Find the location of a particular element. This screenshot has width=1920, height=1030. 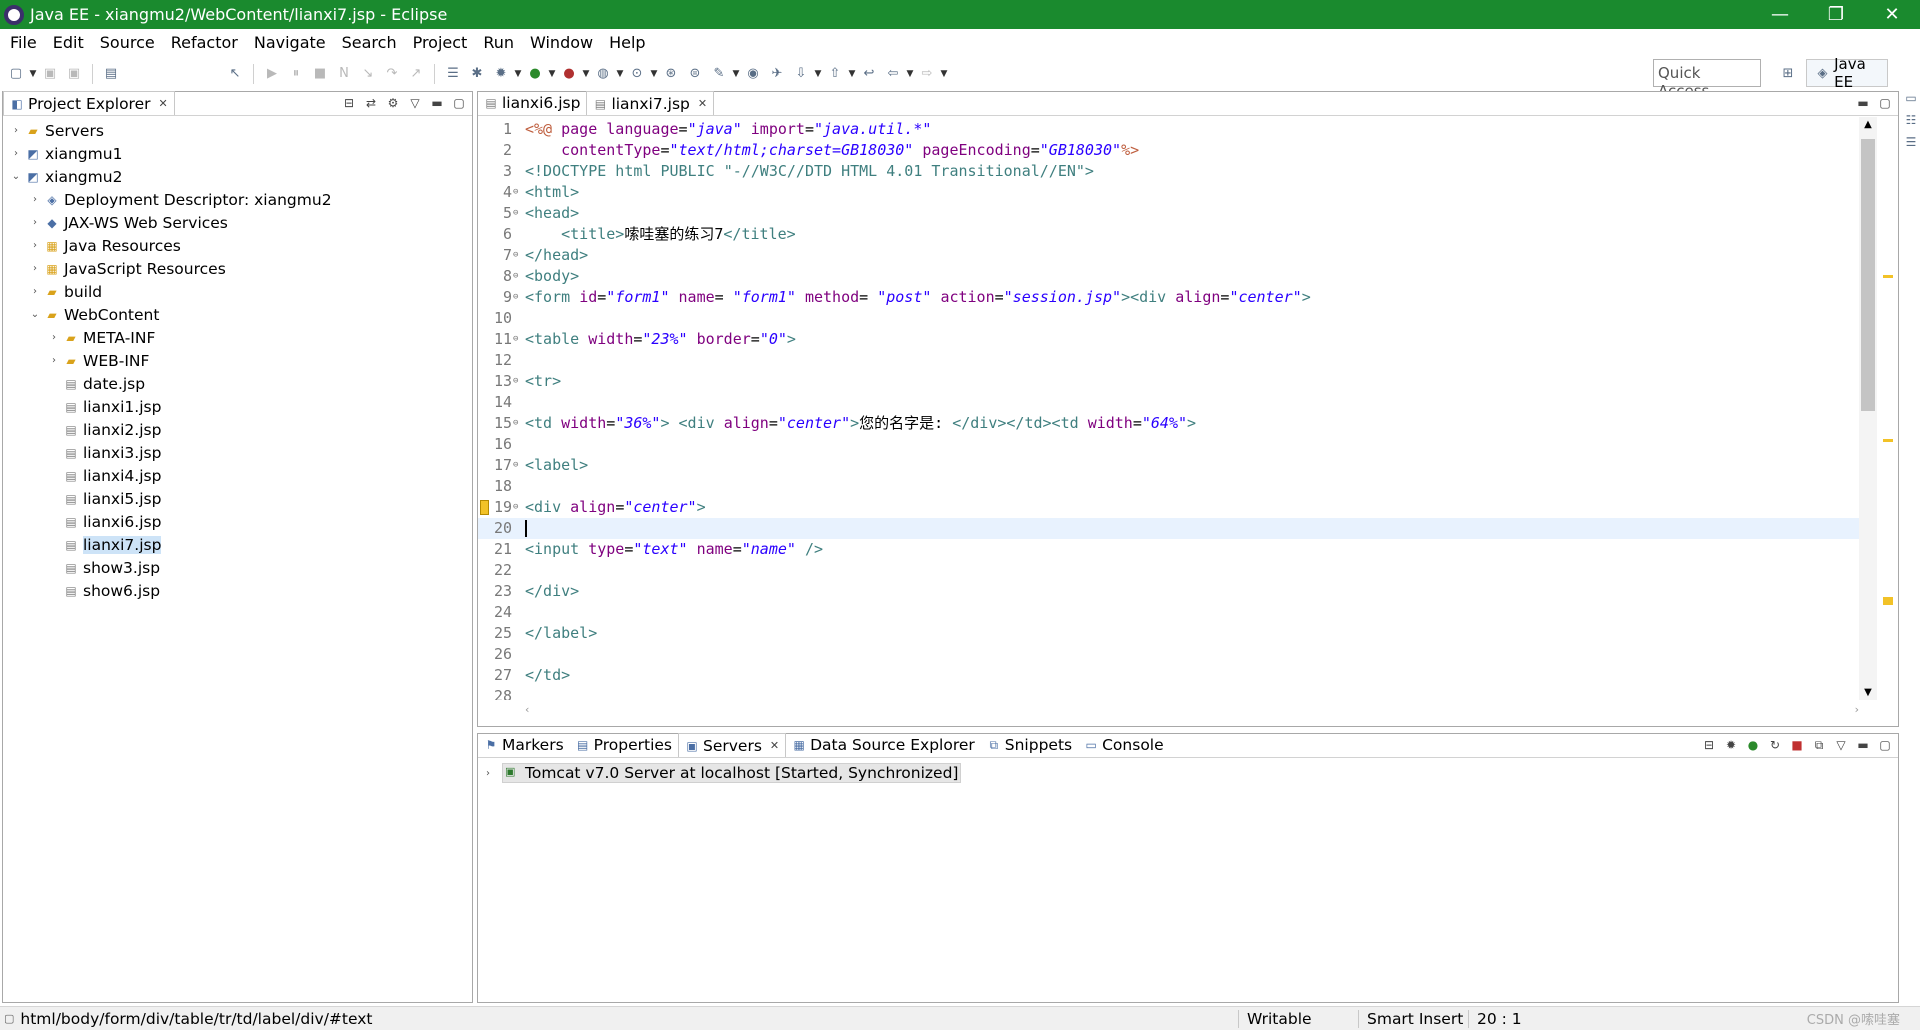

code-line: 20 is located at coordinates (1173, 528).